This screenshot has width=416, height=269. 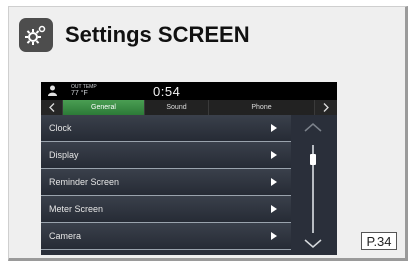 What do you see at coordinates (79, 93) in the screenshot?
I see `out-temp-value: 77 °F` at bounding box center [79, 93].